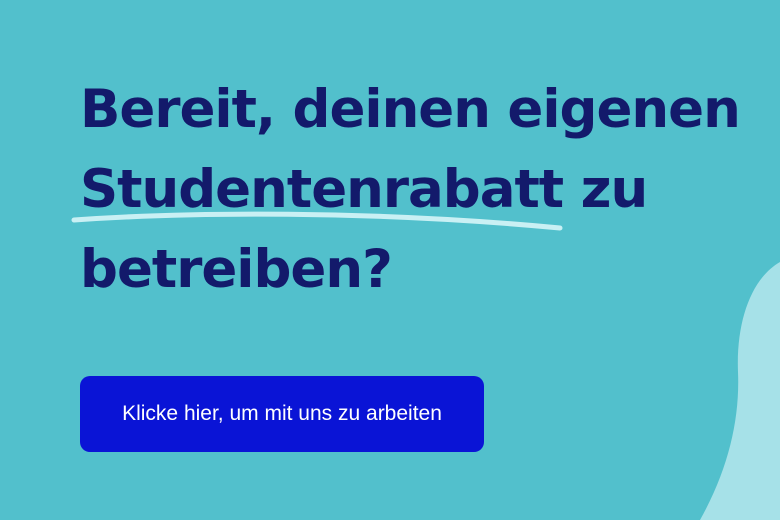  Describe the element at coordinates (364, 189) in the screenshot. I see `headline-line-2: Studentenrabatt zu` at that location.